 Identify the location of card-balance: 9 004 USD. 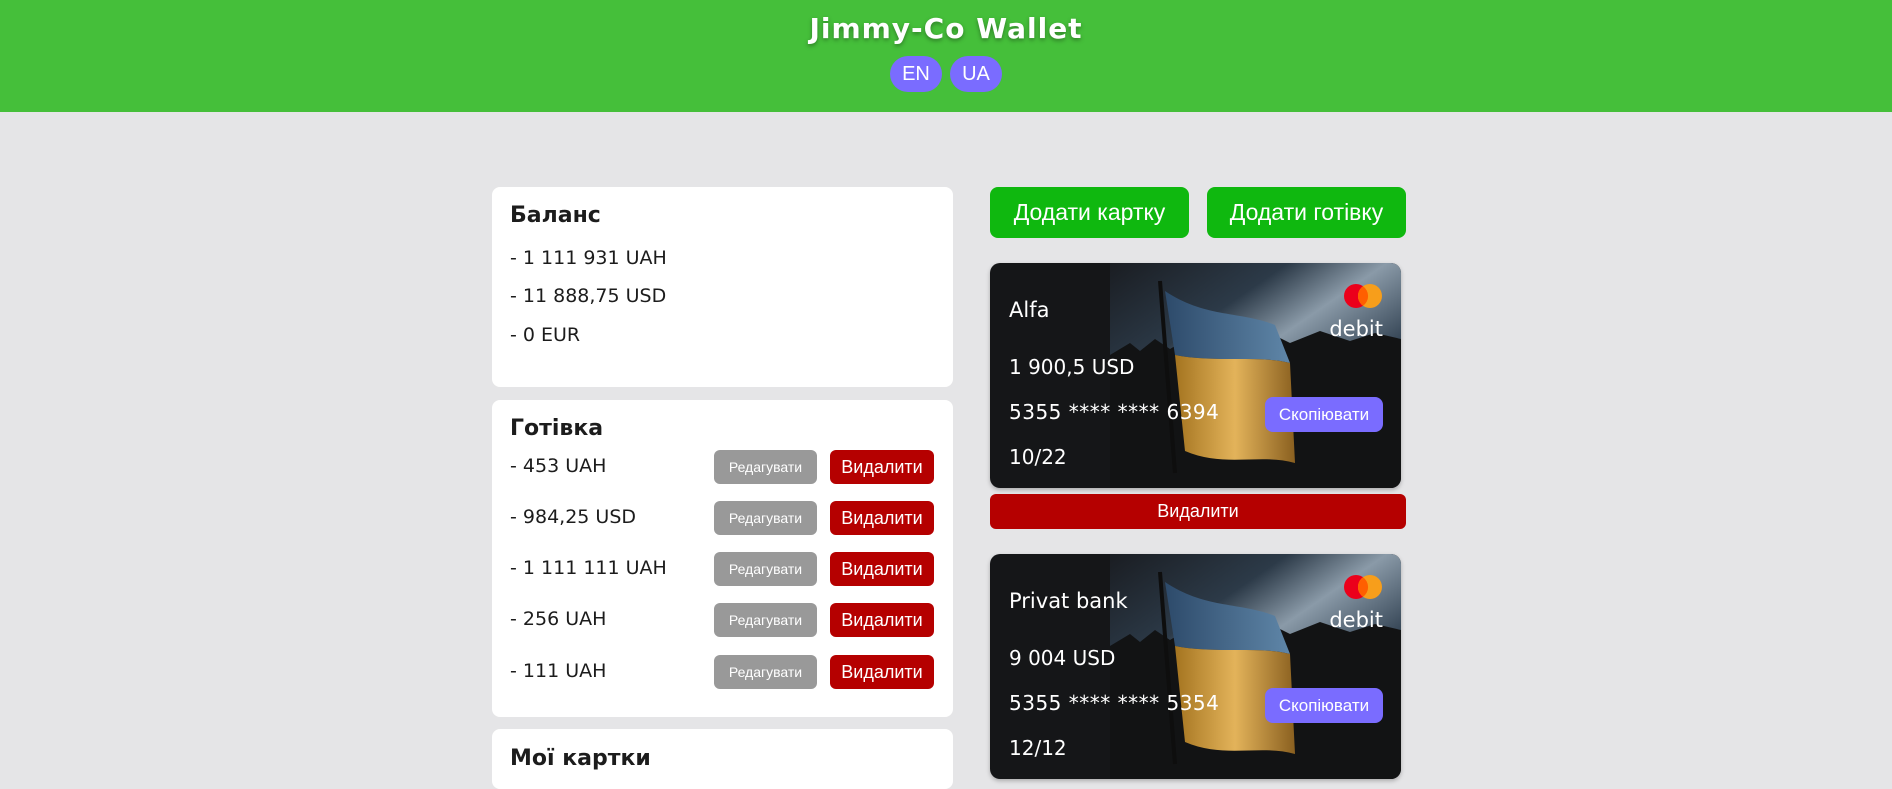
(1062, 658).